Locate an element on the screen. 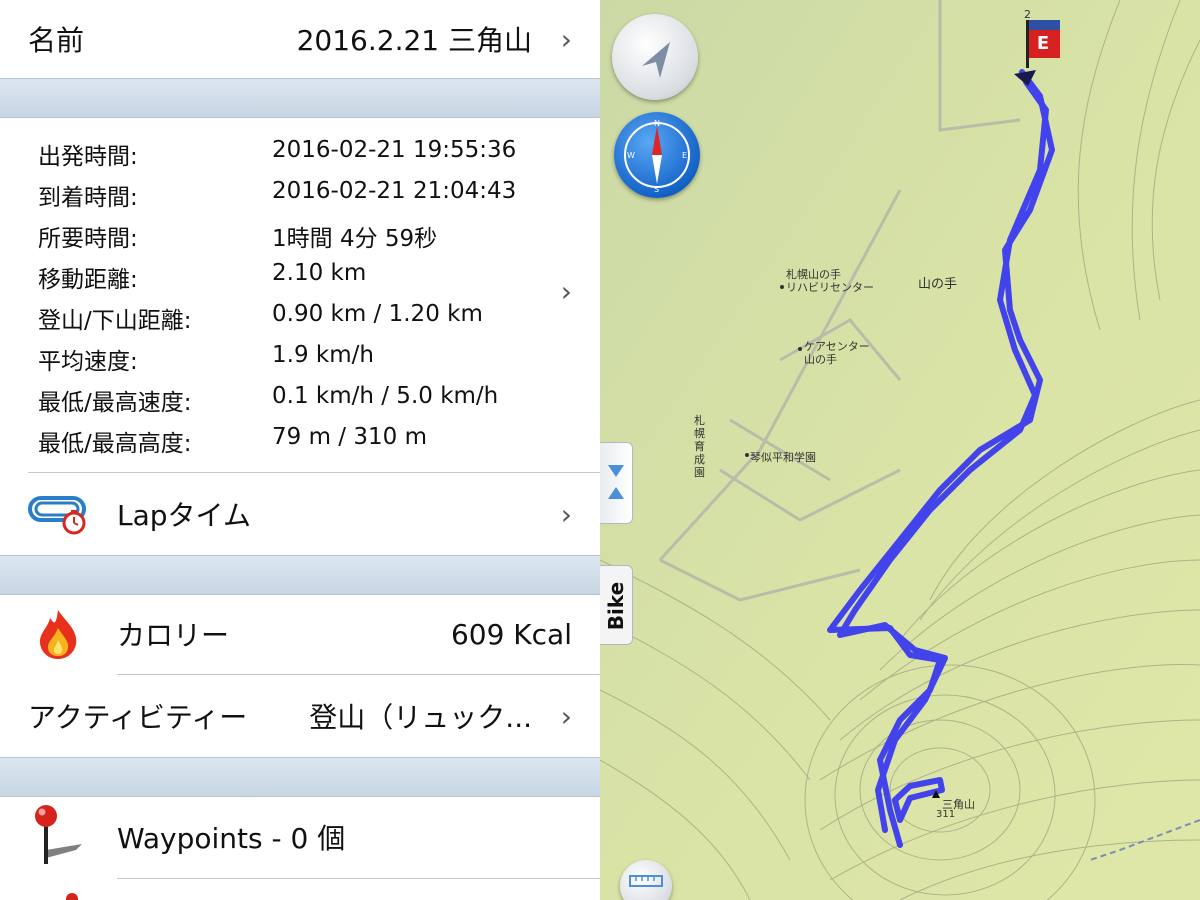  end-flag-marker: 2 E is located at coordinates (1044, 38).